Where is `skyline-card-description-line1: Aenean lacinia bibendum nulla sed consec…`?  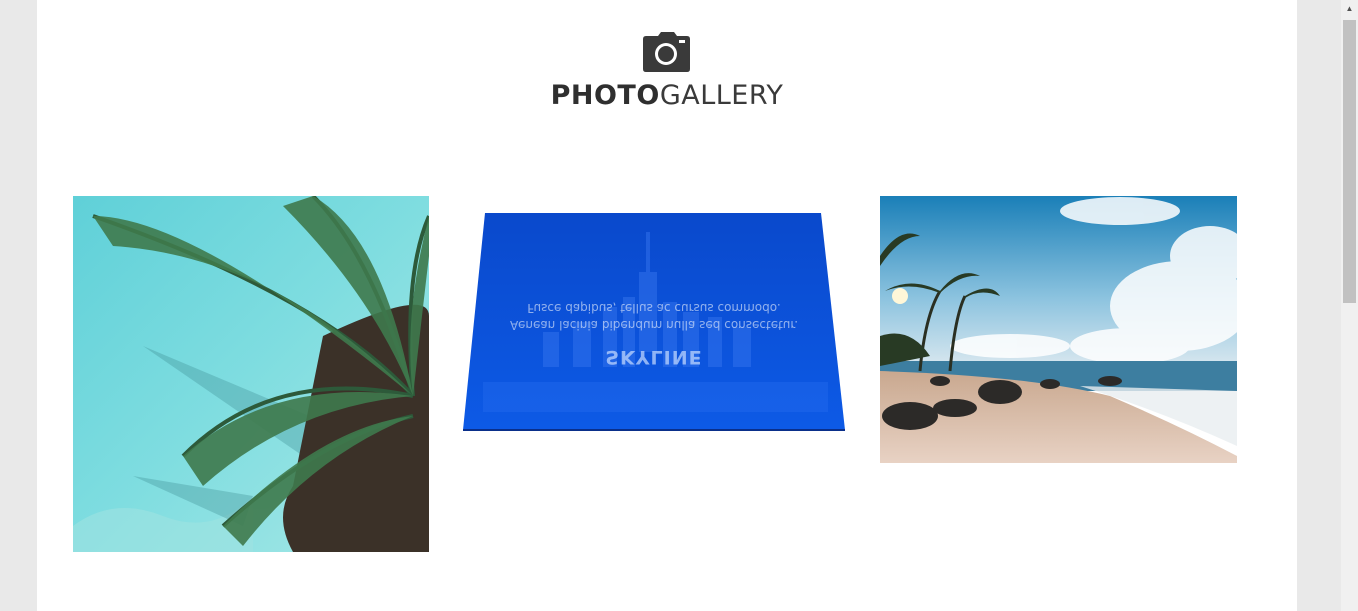 skyline-card-description-line1: Aenean lacinia bibendum nulla sed consec… is located at coordinates (654, 325).